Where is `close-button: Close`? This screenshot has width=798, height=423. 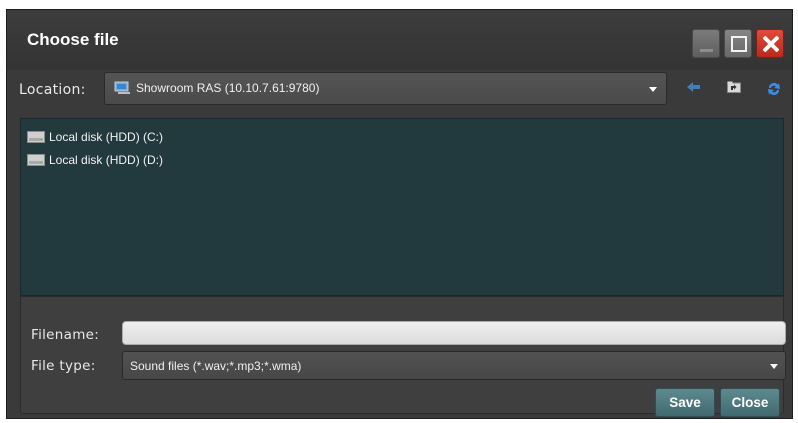 close-button: Close is located at coordinates (750, 402).